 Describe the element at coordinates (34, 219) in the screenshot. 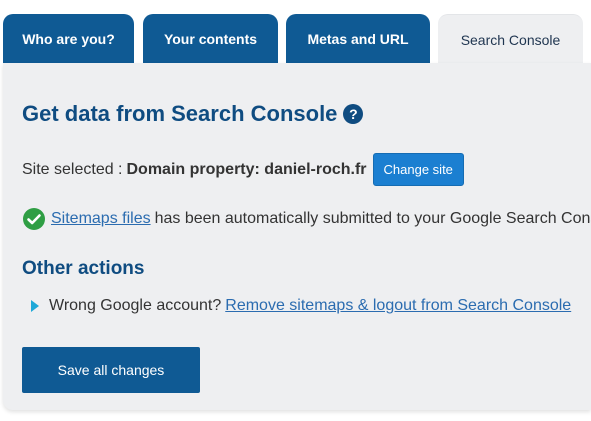

I see `check-circle-icon` at that location.